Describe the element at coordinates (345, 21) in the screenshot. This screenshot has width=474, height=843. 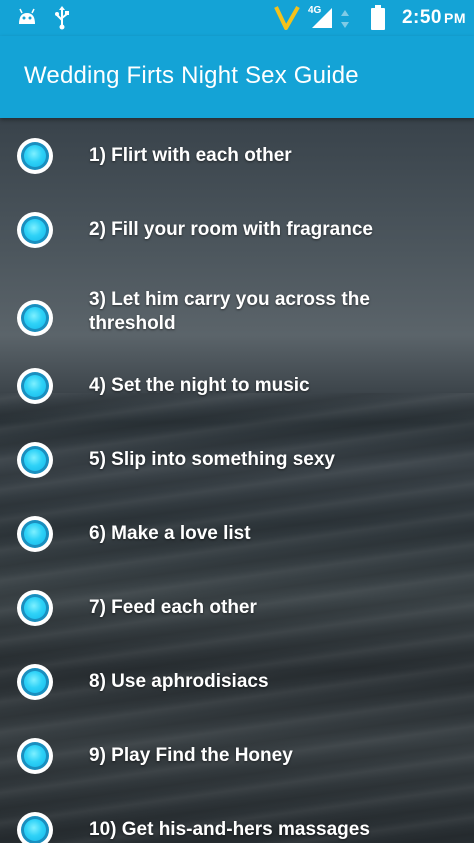
I see `data-arrows-icon` at that location.